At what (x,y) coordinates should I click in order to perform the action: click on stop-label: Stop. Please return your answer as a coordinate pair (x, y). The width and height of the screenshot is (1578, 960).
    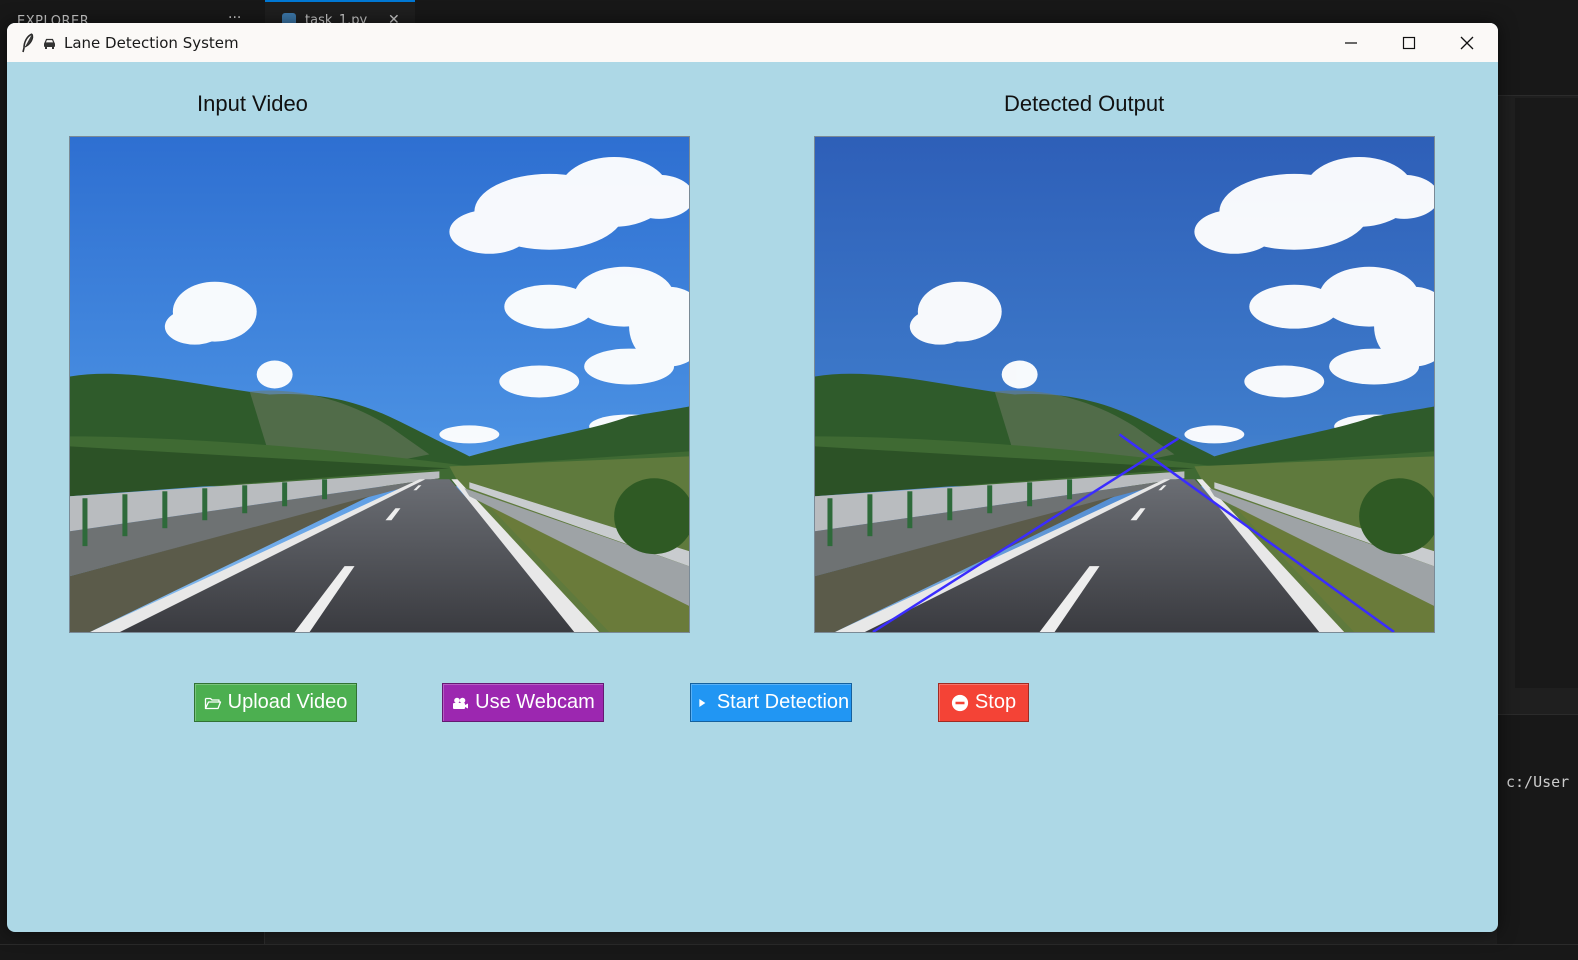
    Looking at the image, I should click on (995, 702).